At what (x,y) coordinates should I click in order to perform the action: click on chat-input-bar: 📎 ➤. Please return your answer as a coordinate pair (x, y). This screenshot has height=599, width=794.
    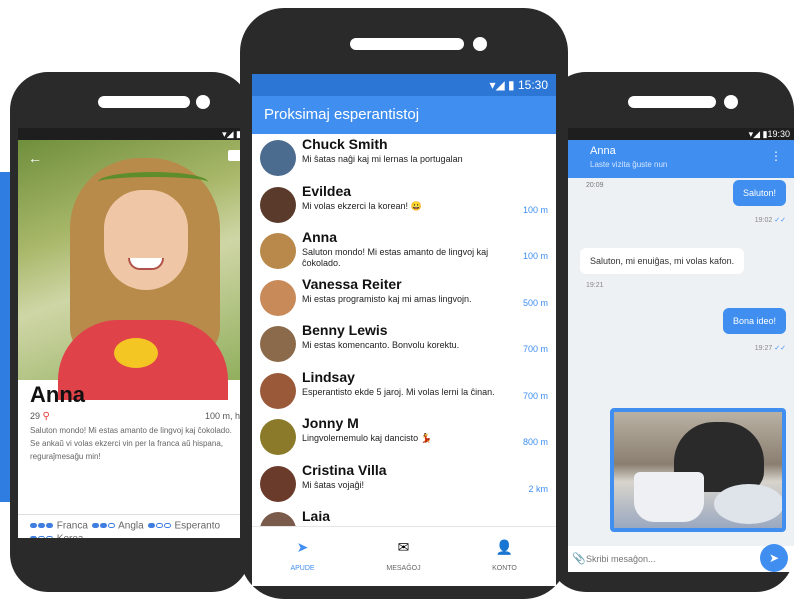
    Looking at the image, I should click on (681, 558).